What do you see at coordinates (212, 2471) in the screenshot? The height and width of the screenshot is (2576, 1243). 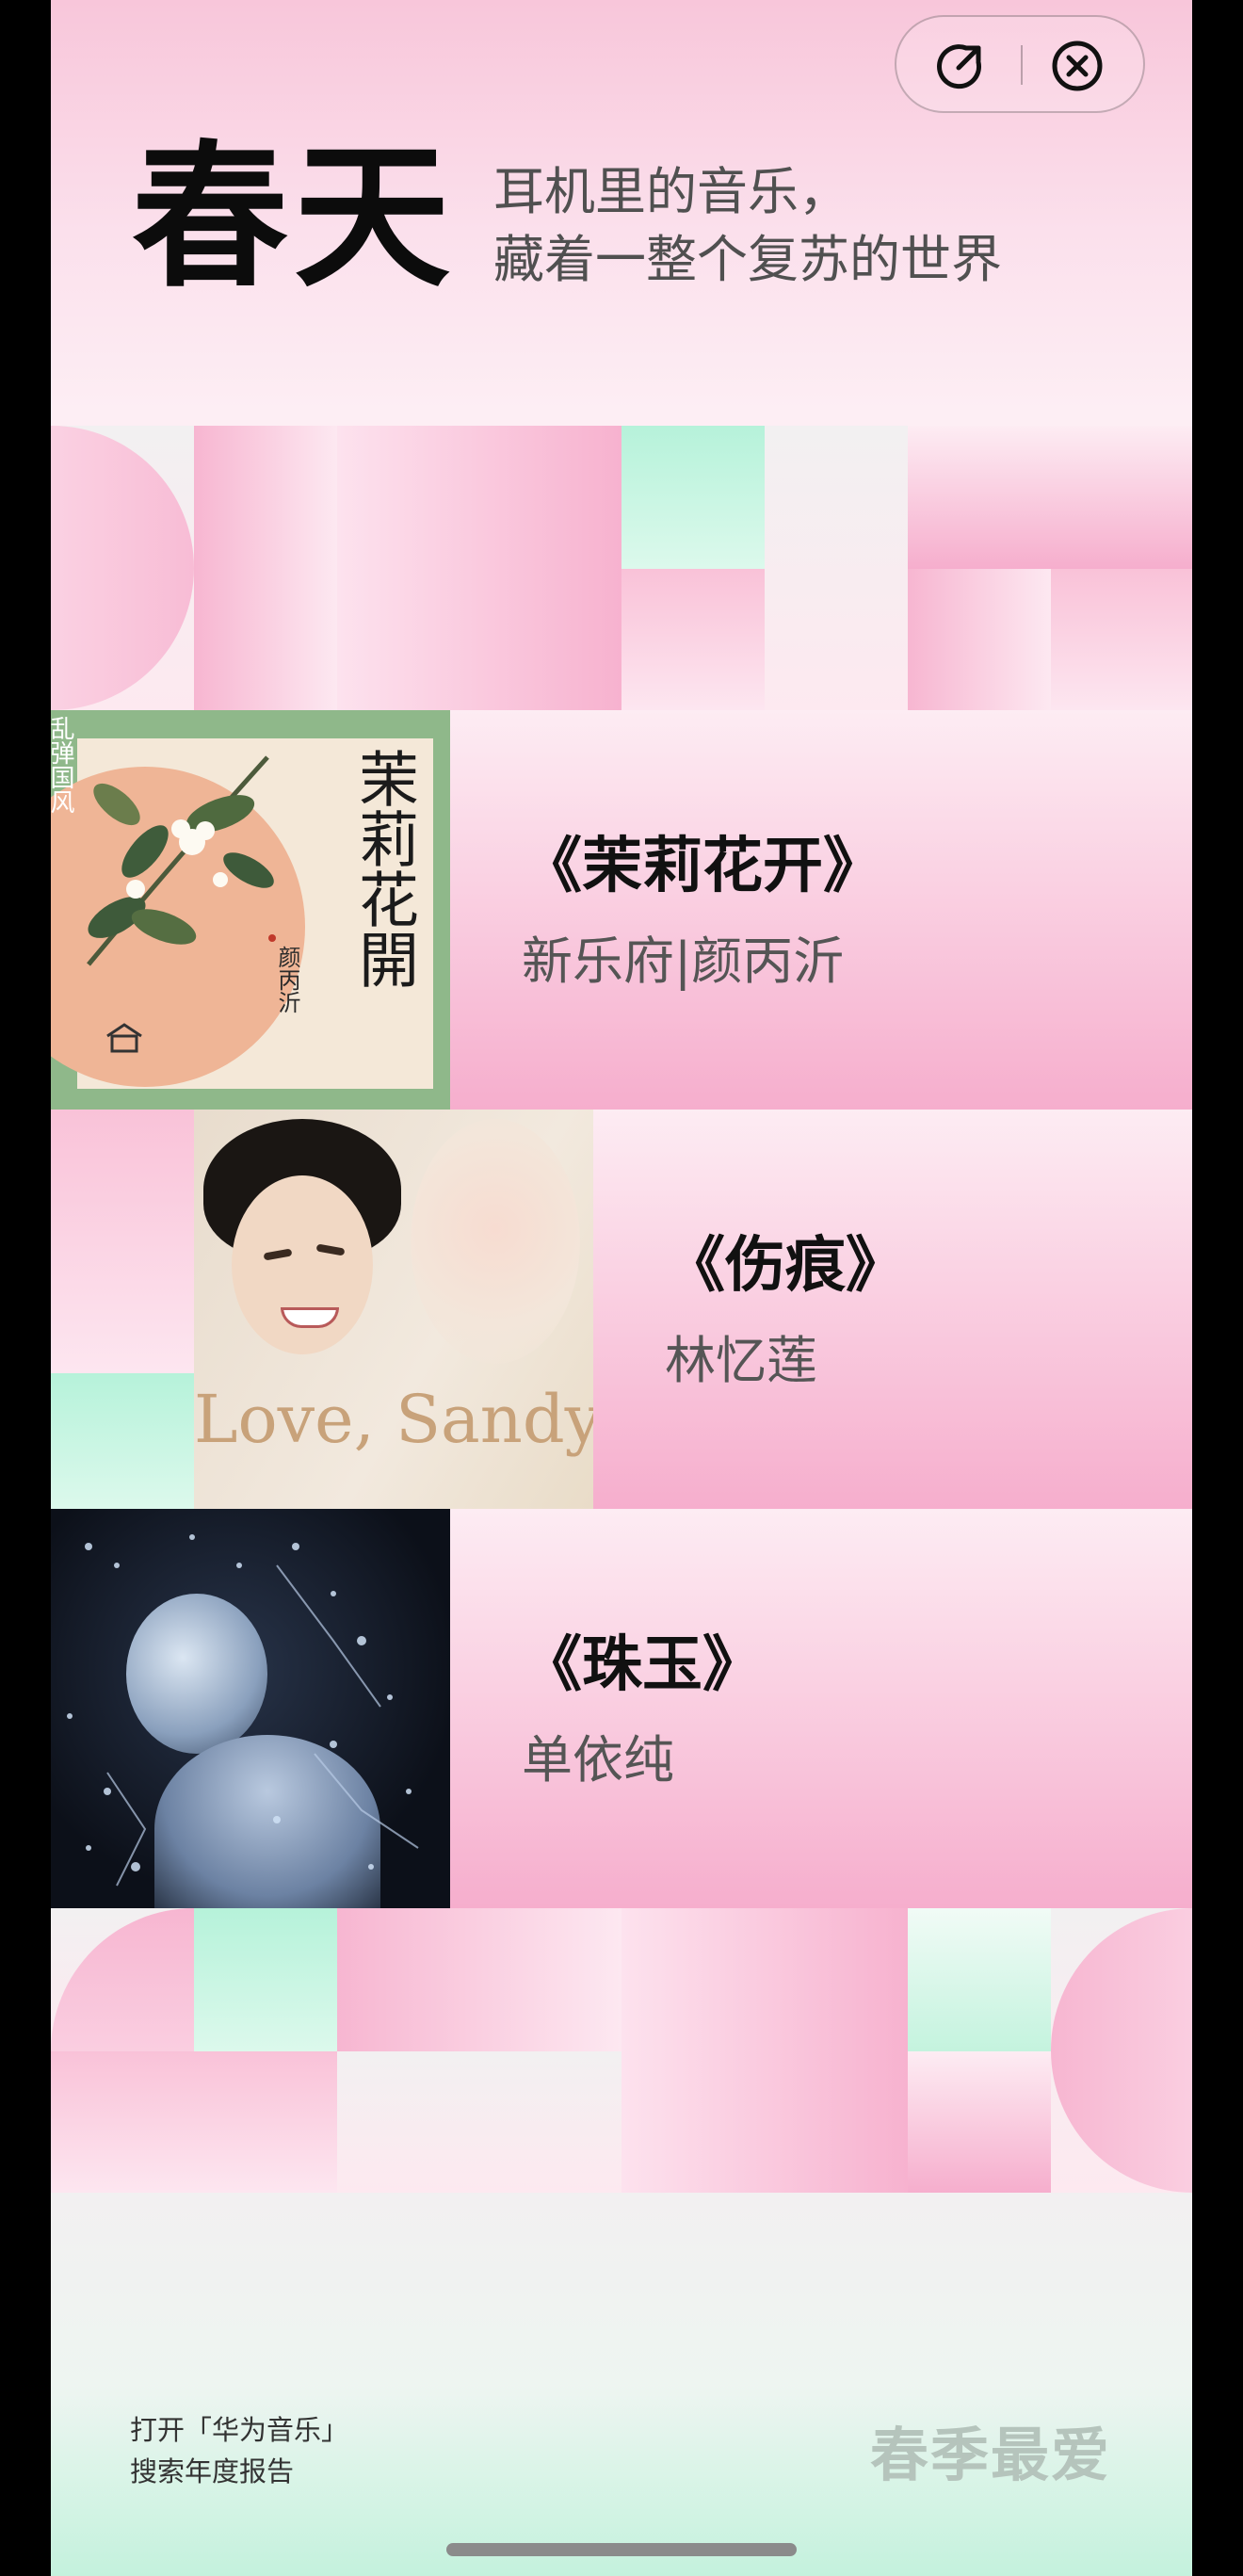 I see `footer-hint-line-2: 搜索年度报告` at bounding box center [212, 2471].